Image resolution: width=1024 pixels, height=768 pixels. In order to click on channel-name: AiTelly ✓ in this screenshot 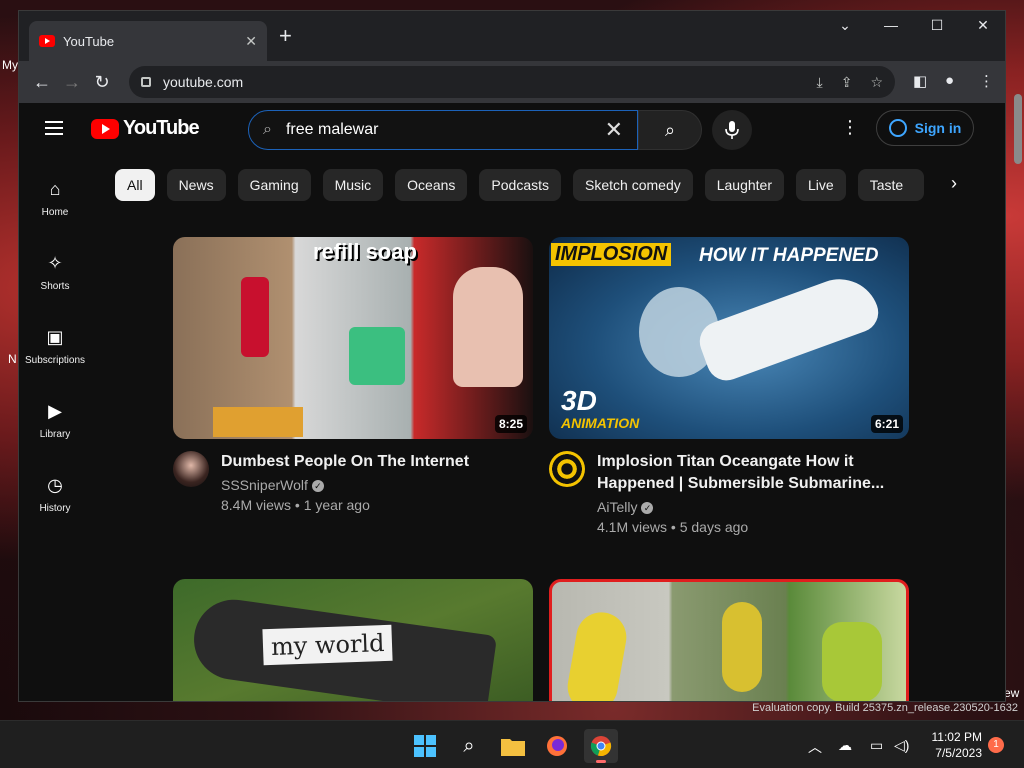, I will do `click(747, 507)`.